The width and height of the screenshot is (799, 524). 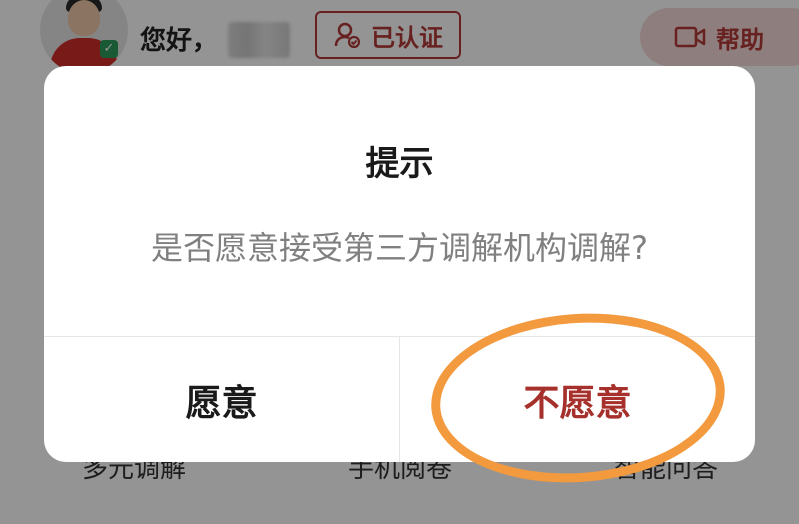 What do you see at coordinates (399, 164) in the screenshot?
I see `dialog-title: 提示` at bounding box center [399, 164].